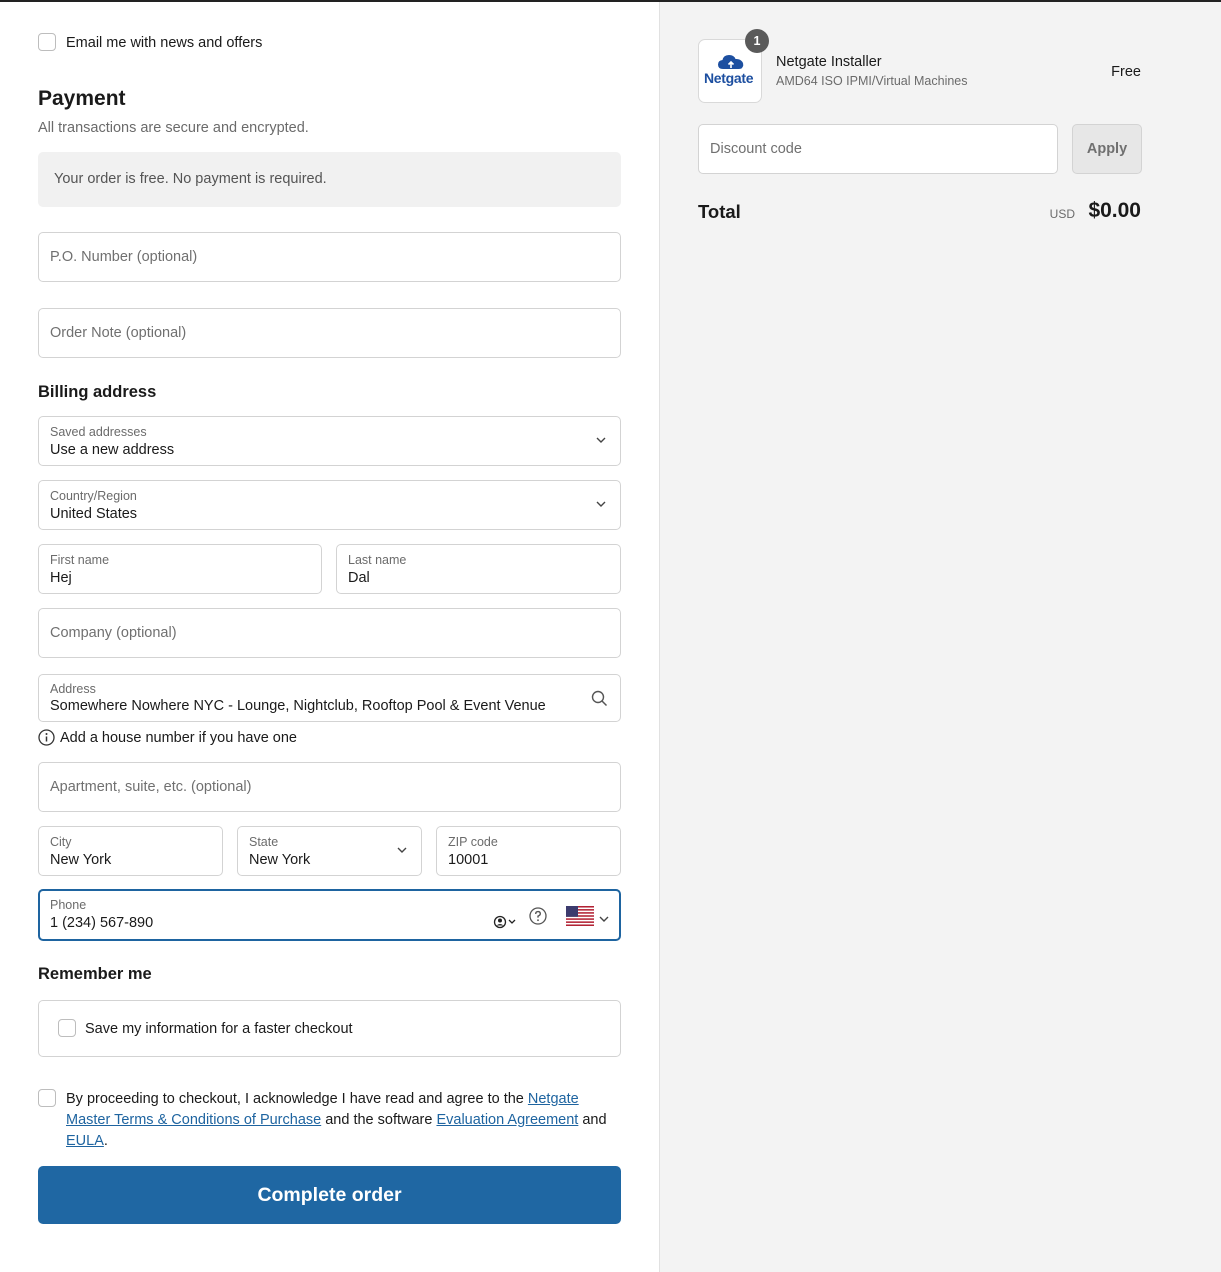 This screenshot has width=1221, height=1272. Describe the element at coordinates (102, 923) in the screenshot. I see `phone-value: 1 (234) 567-890` at that location.